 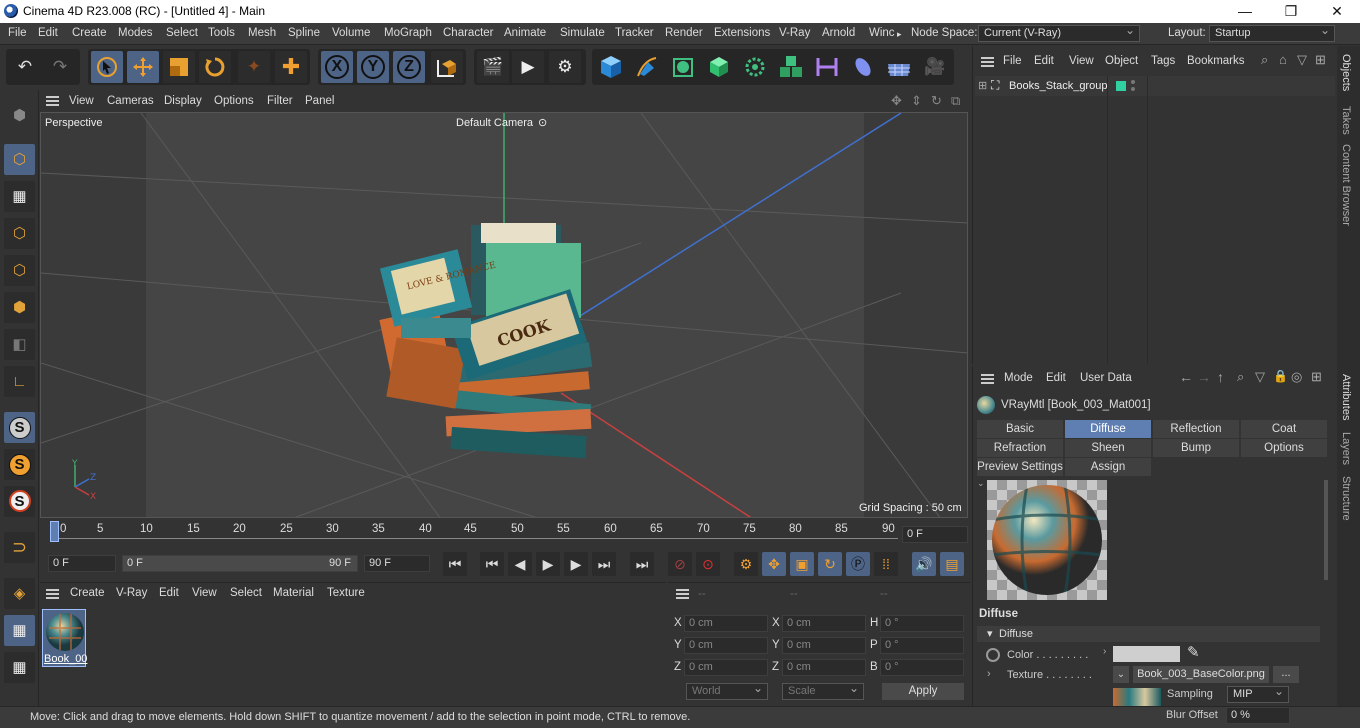 I want to click on menu-mograph: MoGraph, so click(x=408, y=33).